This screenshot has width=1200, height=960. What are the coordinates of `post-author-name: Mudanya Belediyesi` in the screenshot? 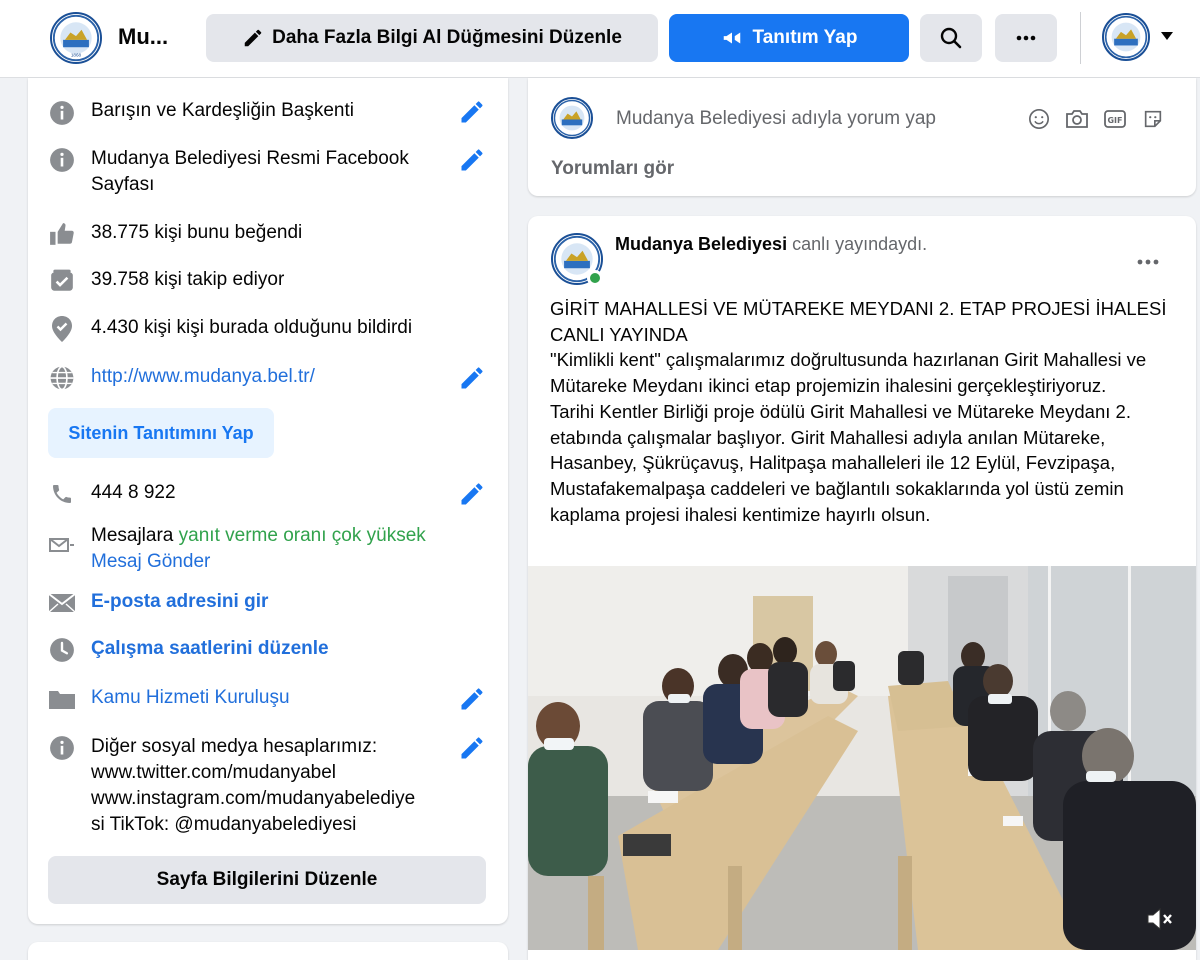 It's located at (701, 244).